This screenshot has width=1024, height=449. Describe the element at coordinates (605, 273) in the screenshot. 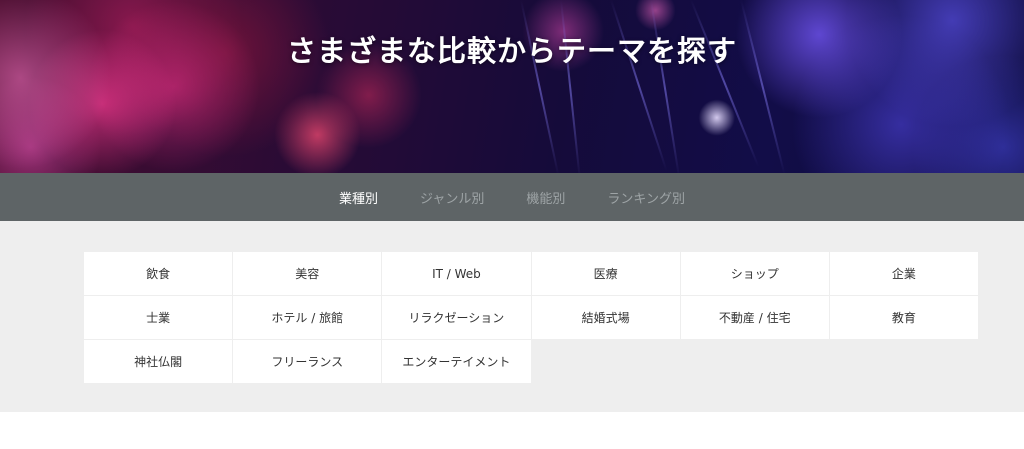

I see `category-item-medical: 医療` at that location.